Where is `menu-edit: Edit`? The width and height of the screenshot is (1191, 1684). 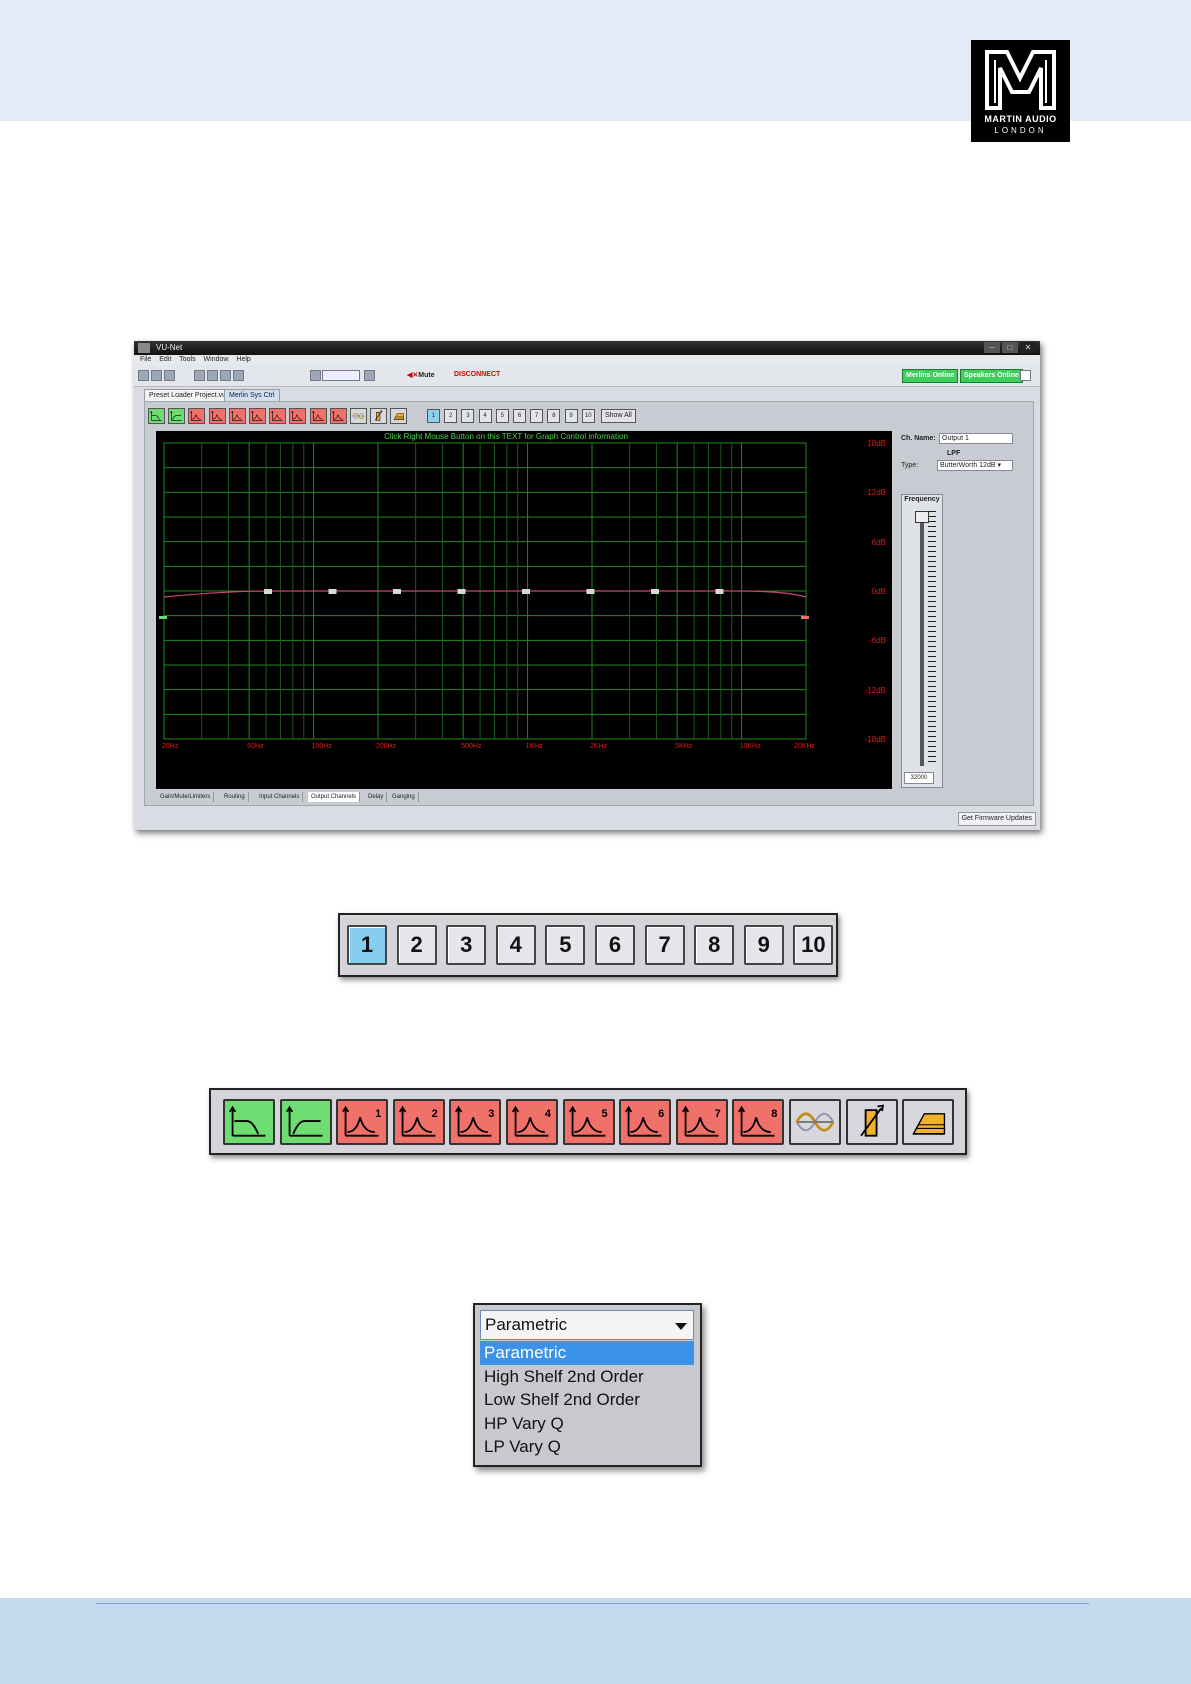
menu-edit: Edit is located at coordinates (165, 360).